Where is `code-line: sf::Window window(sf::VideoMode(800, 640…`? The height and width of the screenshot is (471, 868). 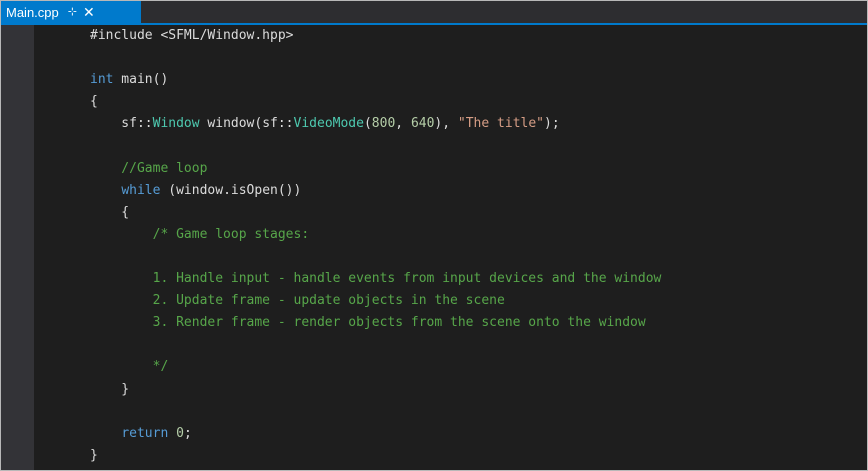
code-line: sf::Window window(sf::VideoMode(800, 640… is located at coordinates (375, 124).